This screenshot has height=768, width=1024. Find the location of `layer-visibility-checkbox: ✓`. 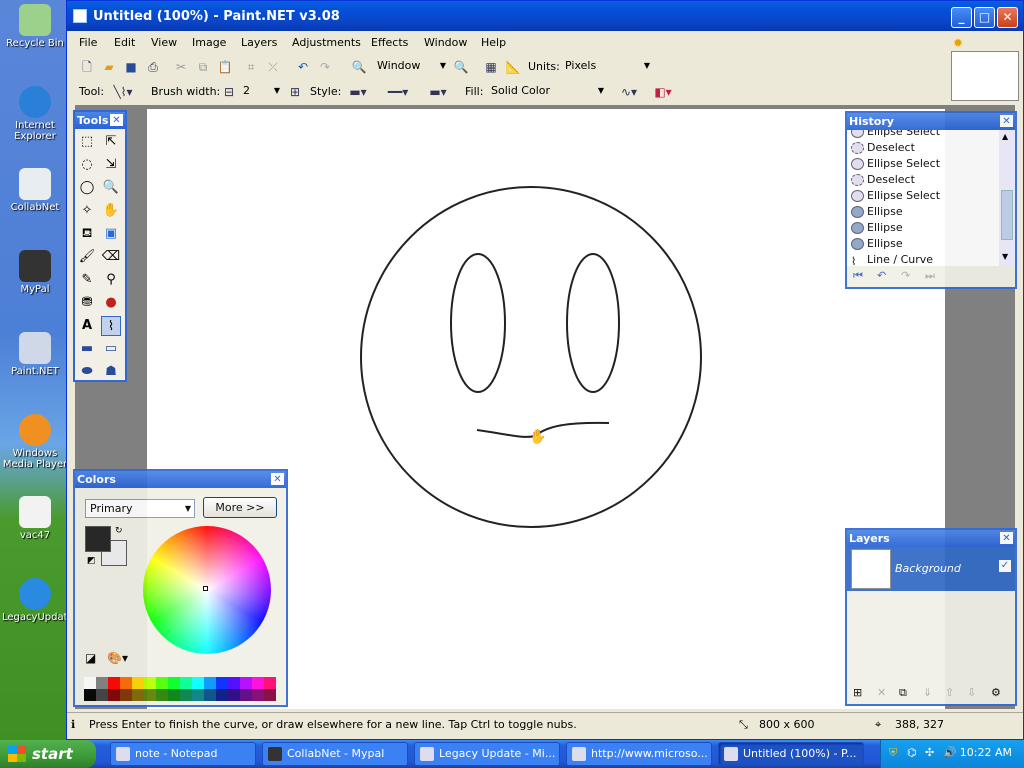

layer-visibility-checkbox: ✓ is located at coordinates (1005, 566).